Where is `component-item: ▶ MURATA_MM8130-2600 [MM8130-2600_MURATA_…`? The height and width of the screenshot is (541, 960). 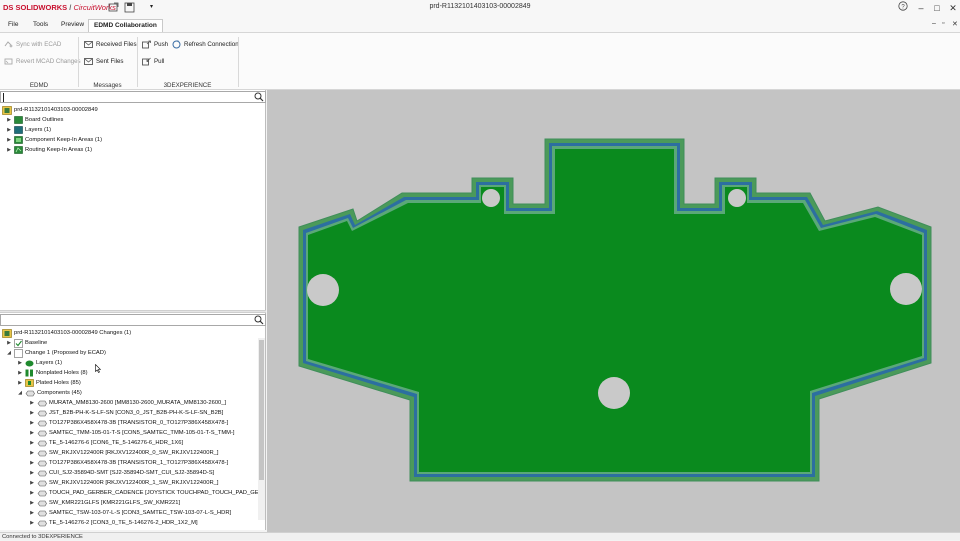
component-item: ▶ MURATA_MM8130-2600 [MM8130-2600_MURATA_… is located at coordinates (127, 403).